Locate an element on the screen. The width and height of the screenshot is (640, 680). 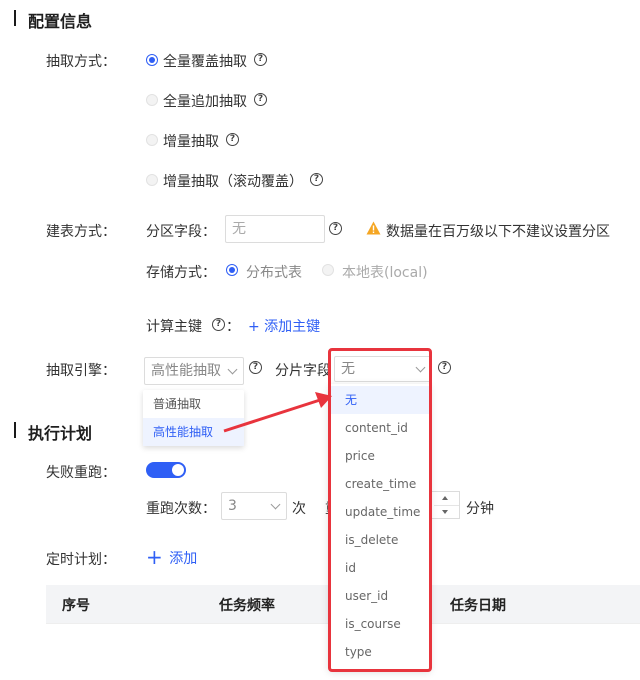
primary-key-colon: ： is located at coordinates (233, 327).